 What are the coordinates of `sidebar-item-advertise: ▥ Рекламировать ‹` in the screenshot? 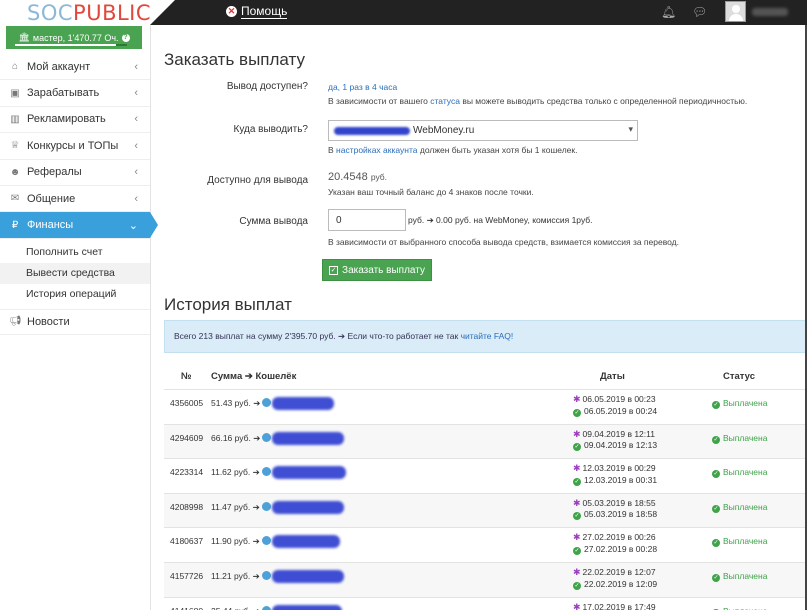 It's located at (75, 120).